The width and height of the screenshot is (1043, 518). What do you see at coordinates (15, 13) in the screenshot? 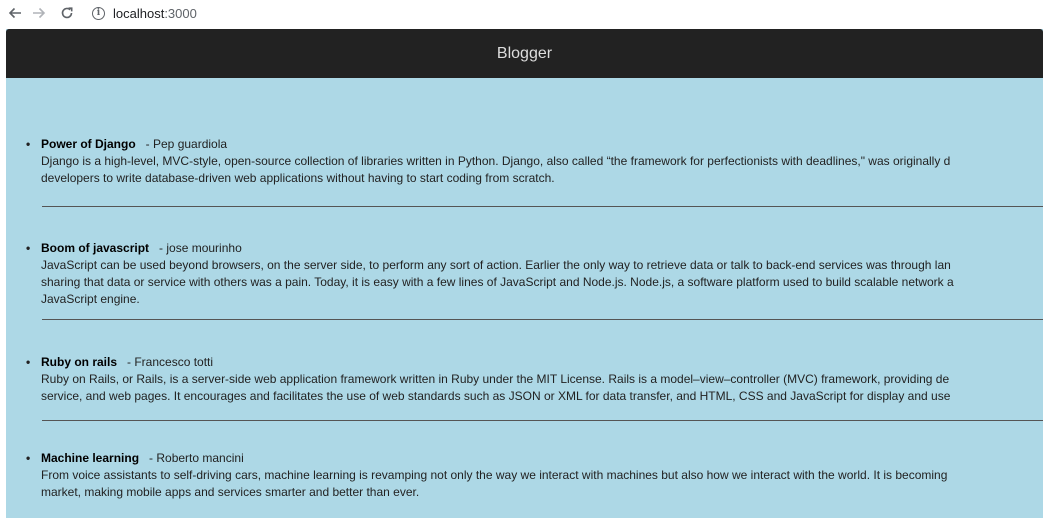
I see `back-arrow-icon` at bounding box center [15, 13].